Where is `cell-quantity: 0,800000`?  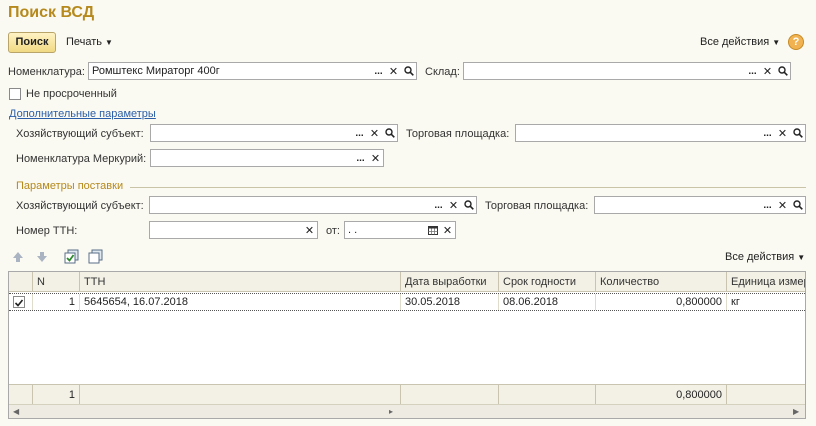
cell-quantity: 0,800000 is located at coordinates (661, 302).